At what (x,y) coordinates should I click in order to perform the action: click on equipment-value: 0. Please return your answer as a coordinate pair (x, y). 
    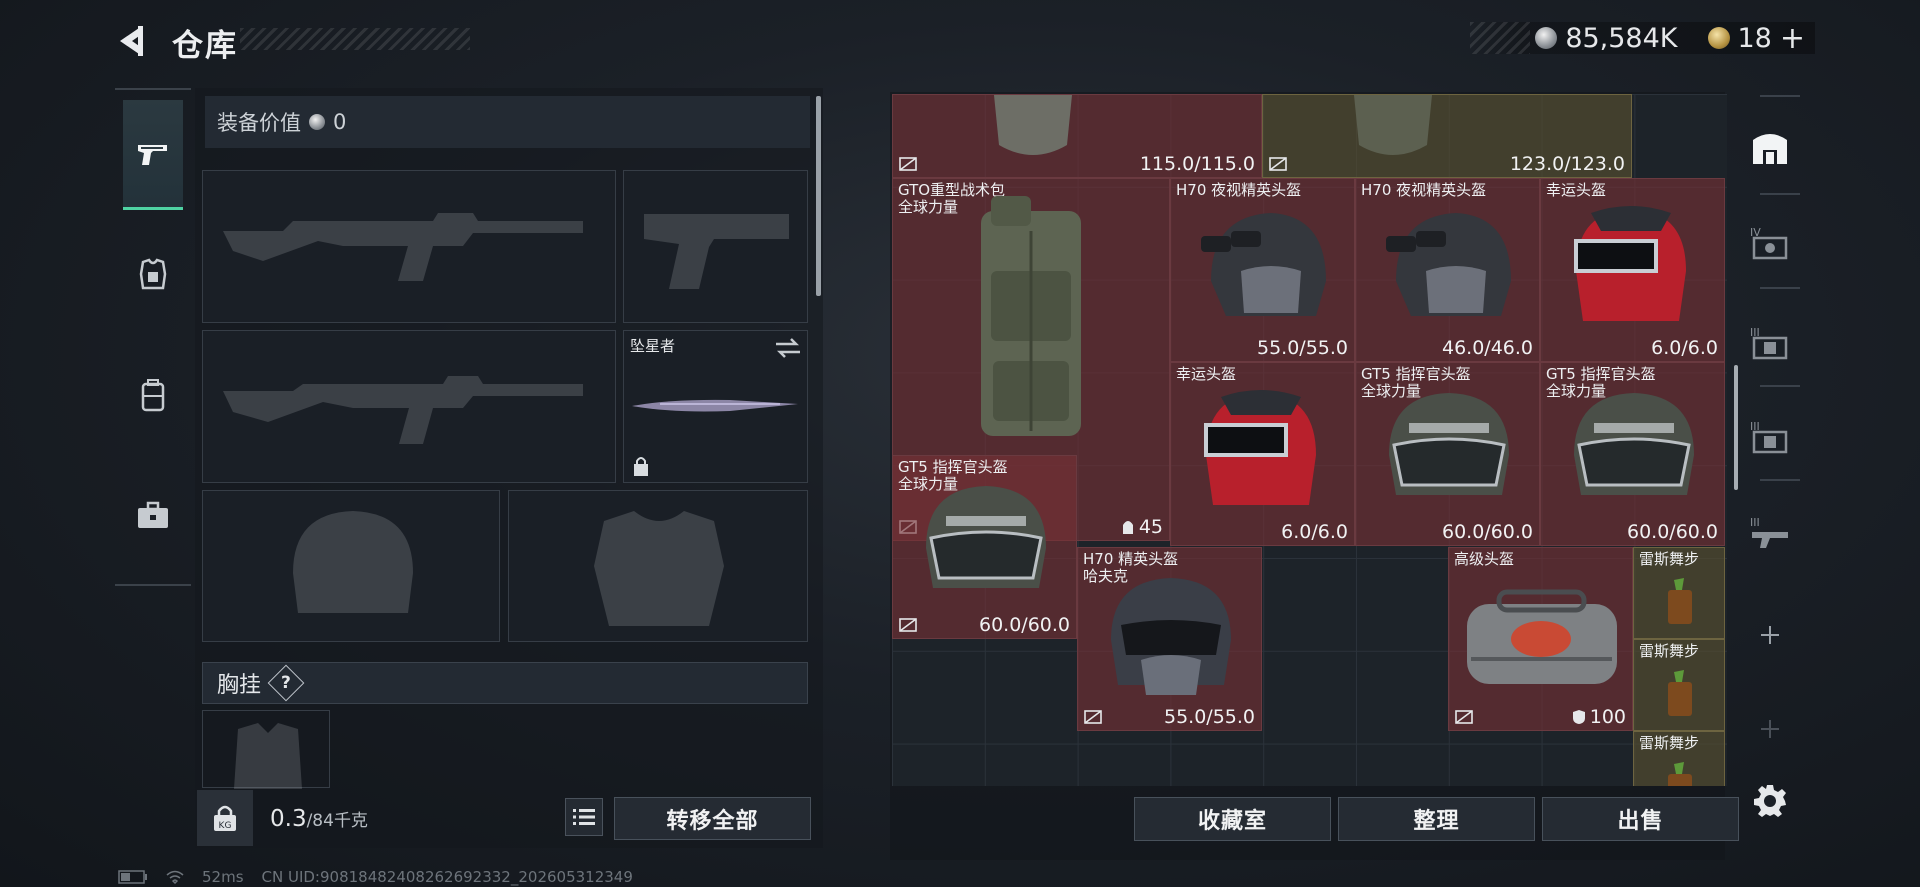
    Looking at the image, I should click on (340, 122).